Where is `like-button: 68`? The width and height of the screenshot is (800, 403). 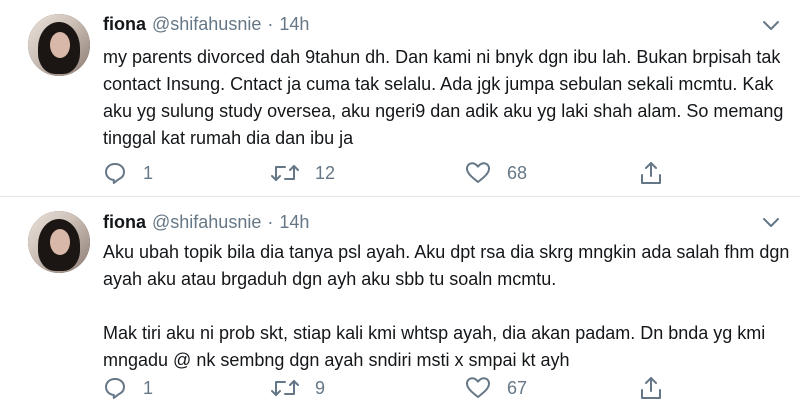 like-button: 68 is located at coordinates (496, 173).